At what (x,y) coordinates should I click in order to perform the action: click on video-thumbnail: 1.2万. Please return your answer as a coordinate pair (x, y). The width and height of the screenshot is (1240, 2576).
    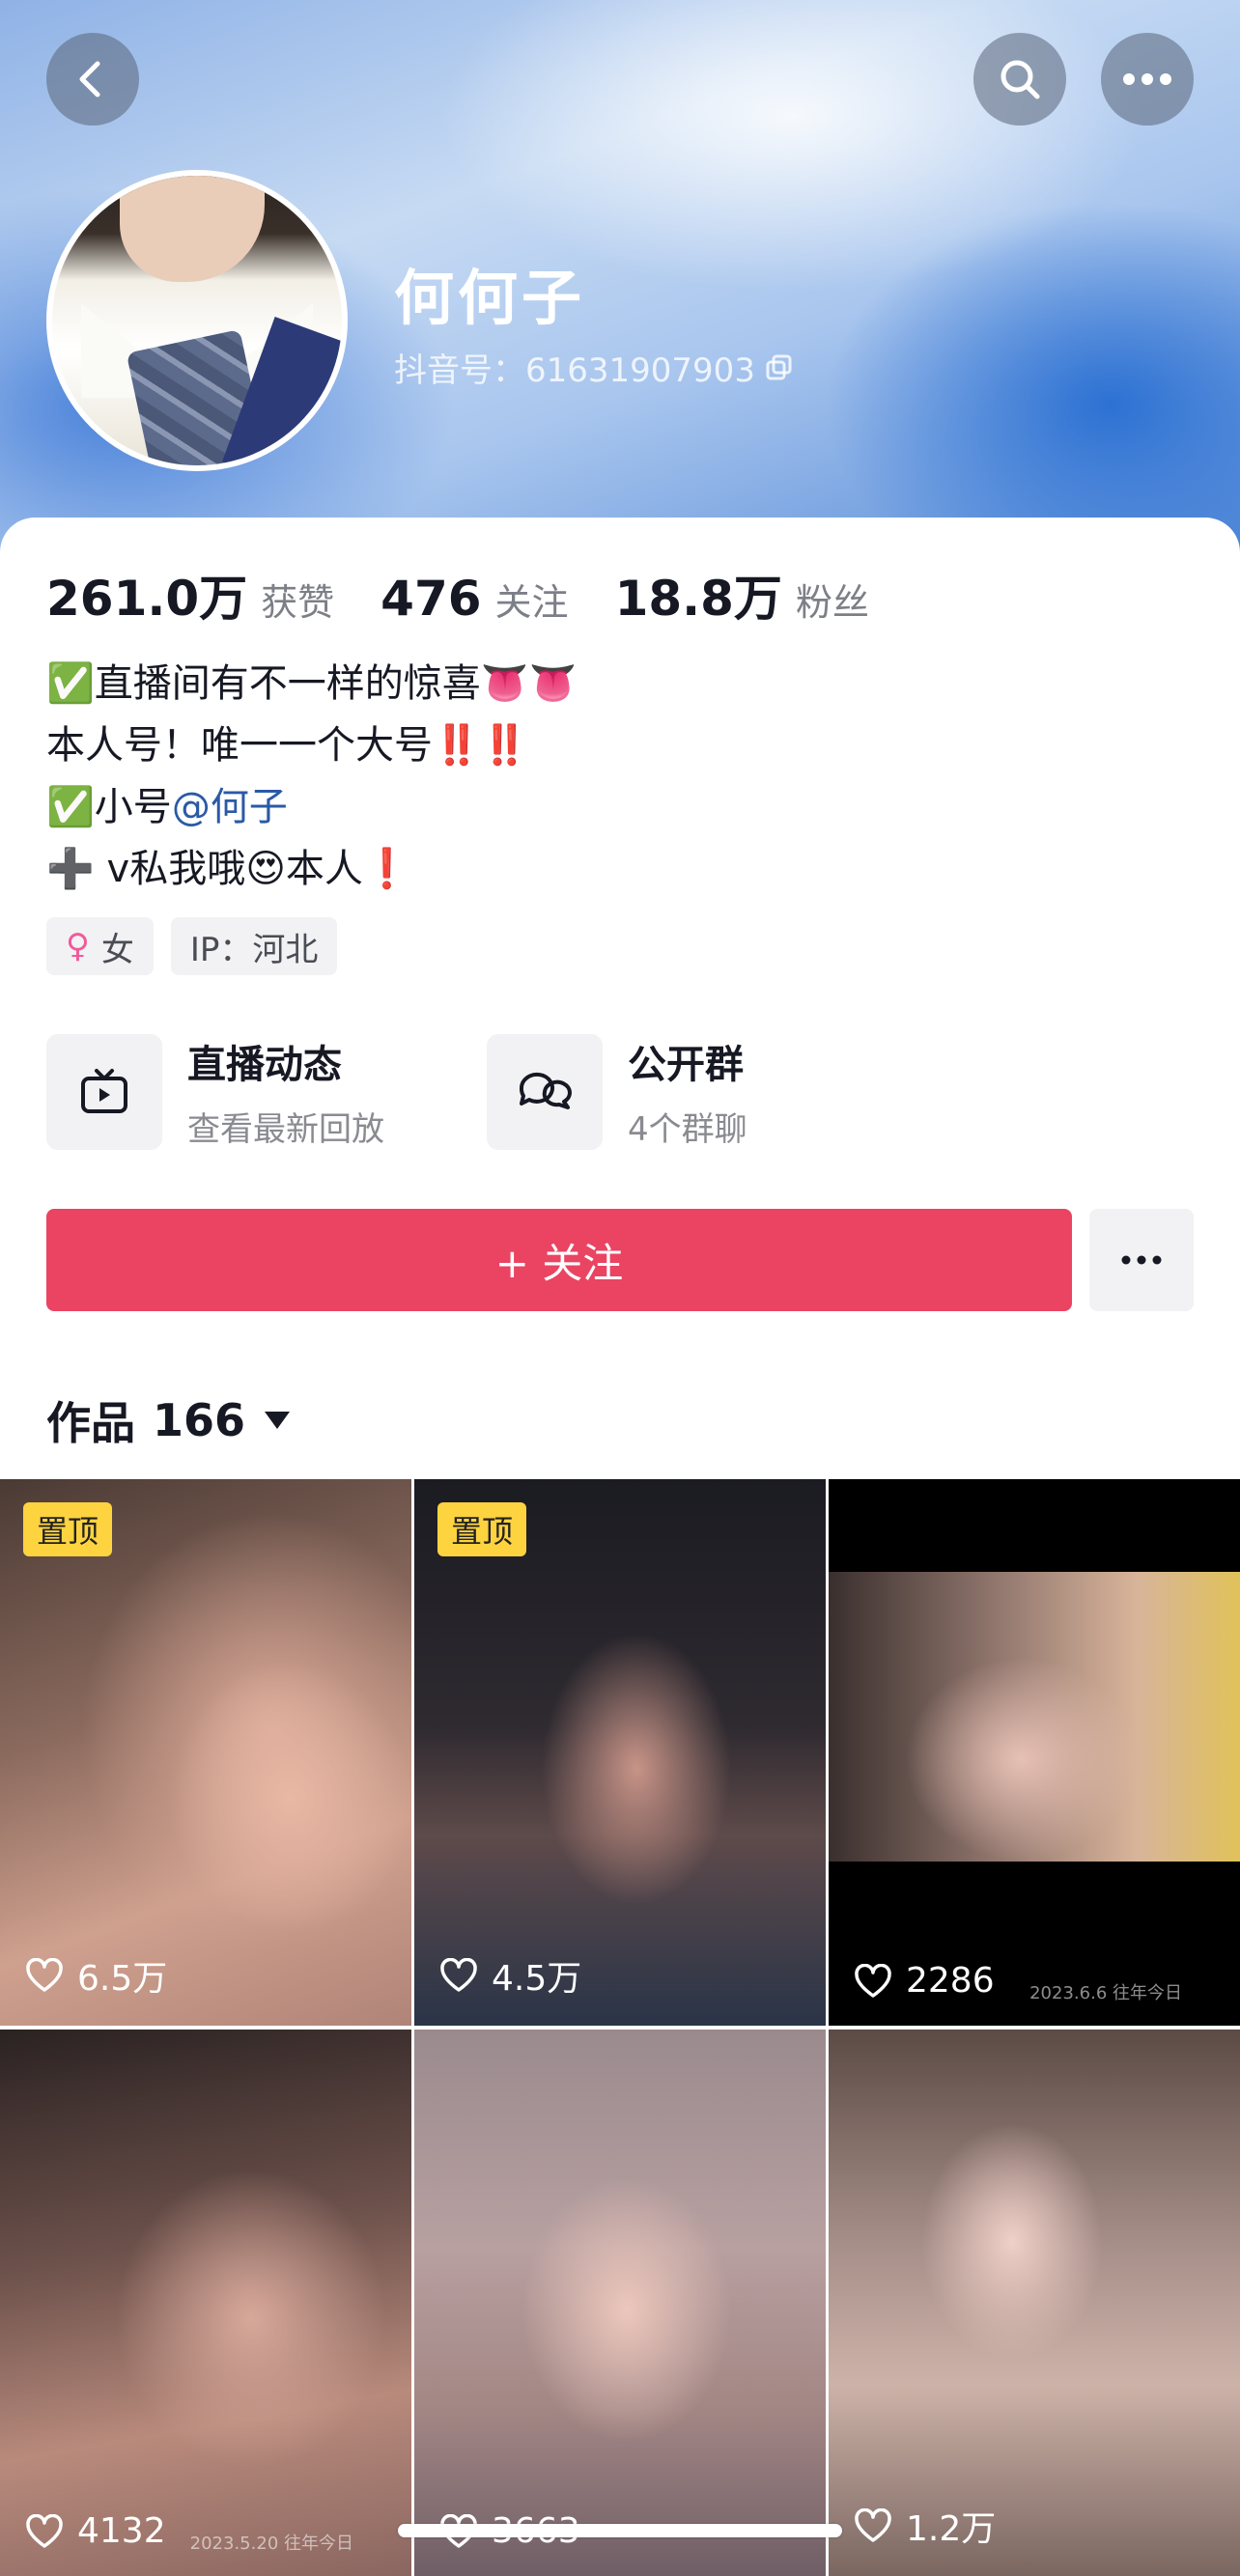
    Looking at the image, I should click on (1034, 2303).